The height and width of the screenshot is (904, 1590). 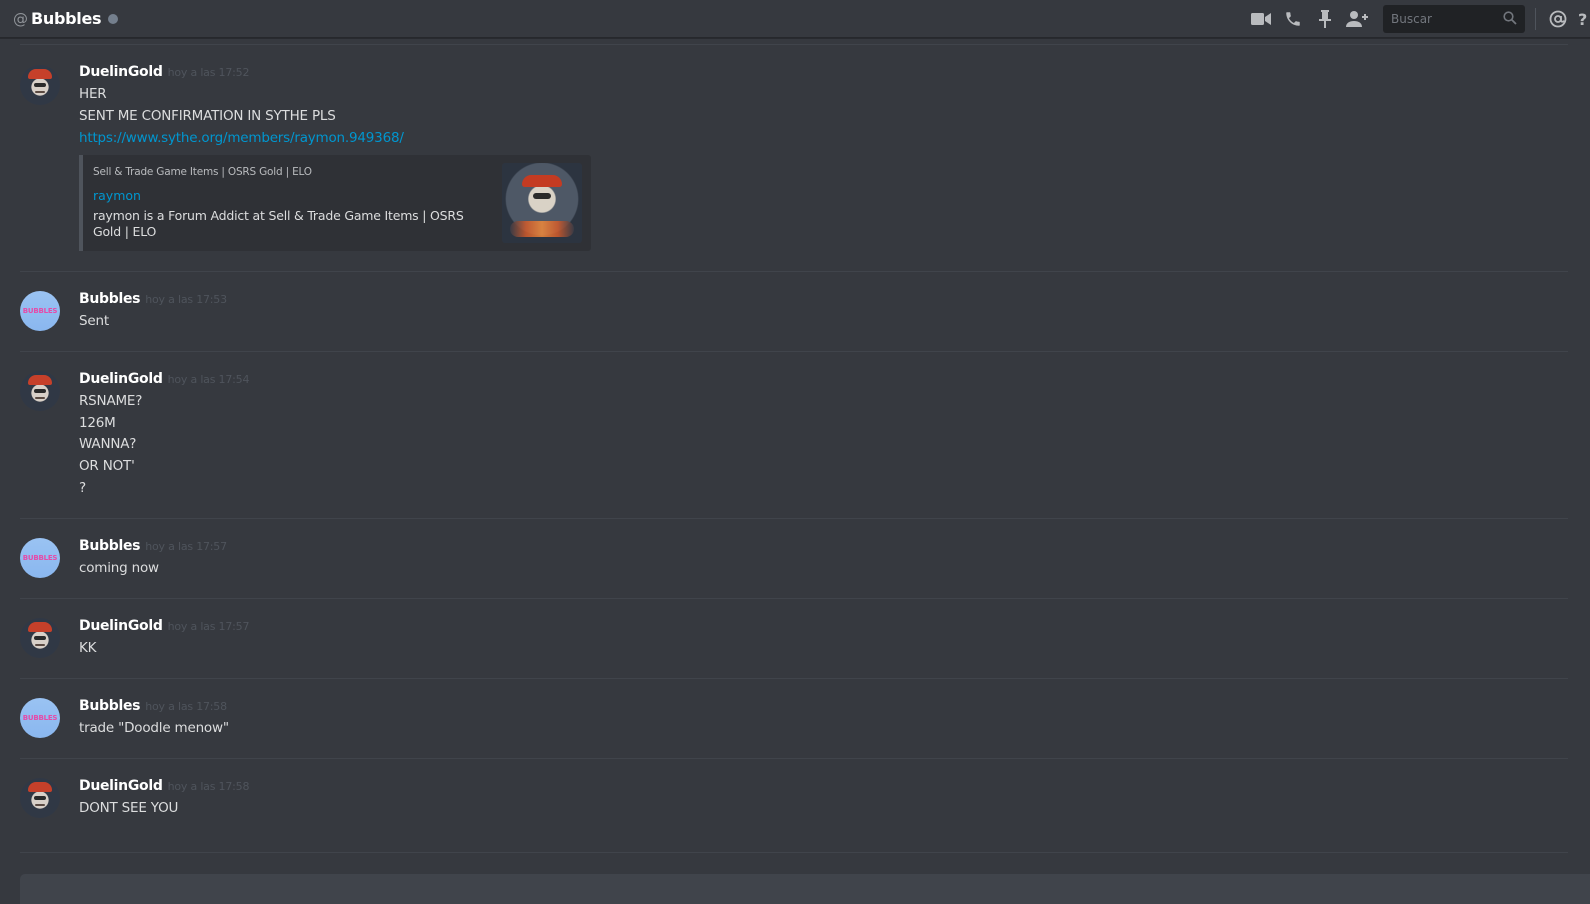 What do you see at coordinates (784, 639) in the screenshot?
I see `message-group: DuelinGold hoy a las 17:57 KK` at bounding box center [784, 639].